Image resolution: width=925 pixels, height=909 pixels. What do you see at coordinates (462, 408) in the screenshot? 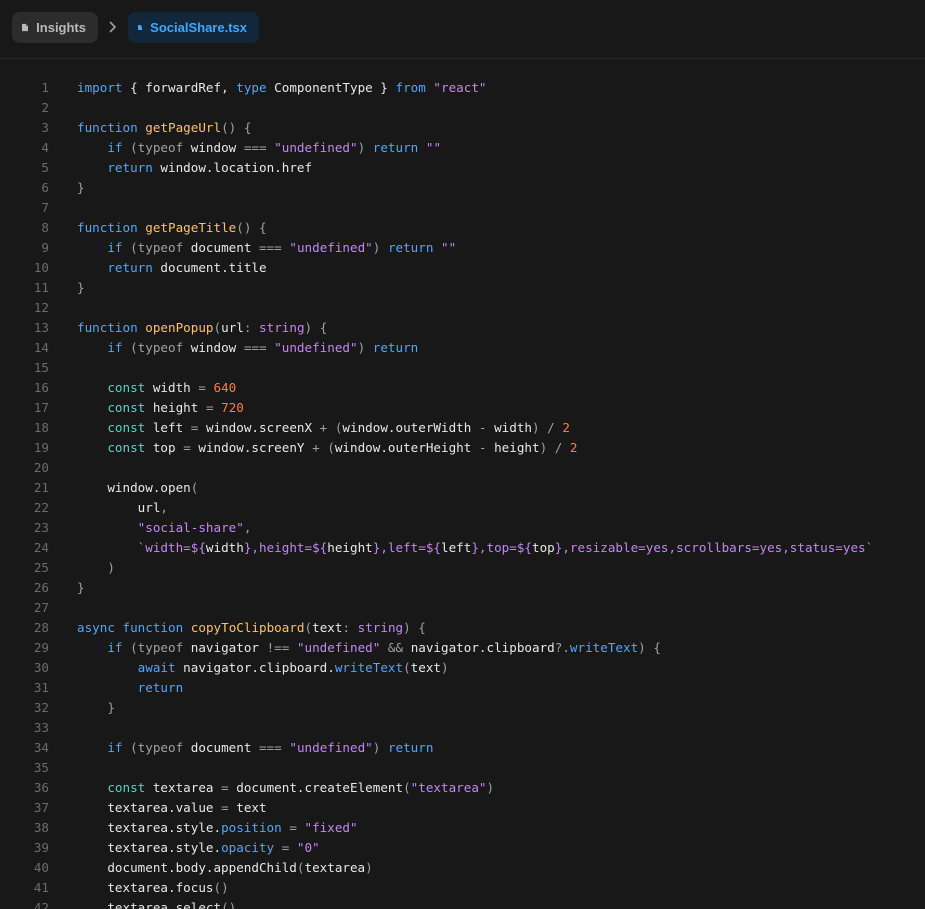
I see `code-line: 17 const height = 720` at bounding box center [462, 408].